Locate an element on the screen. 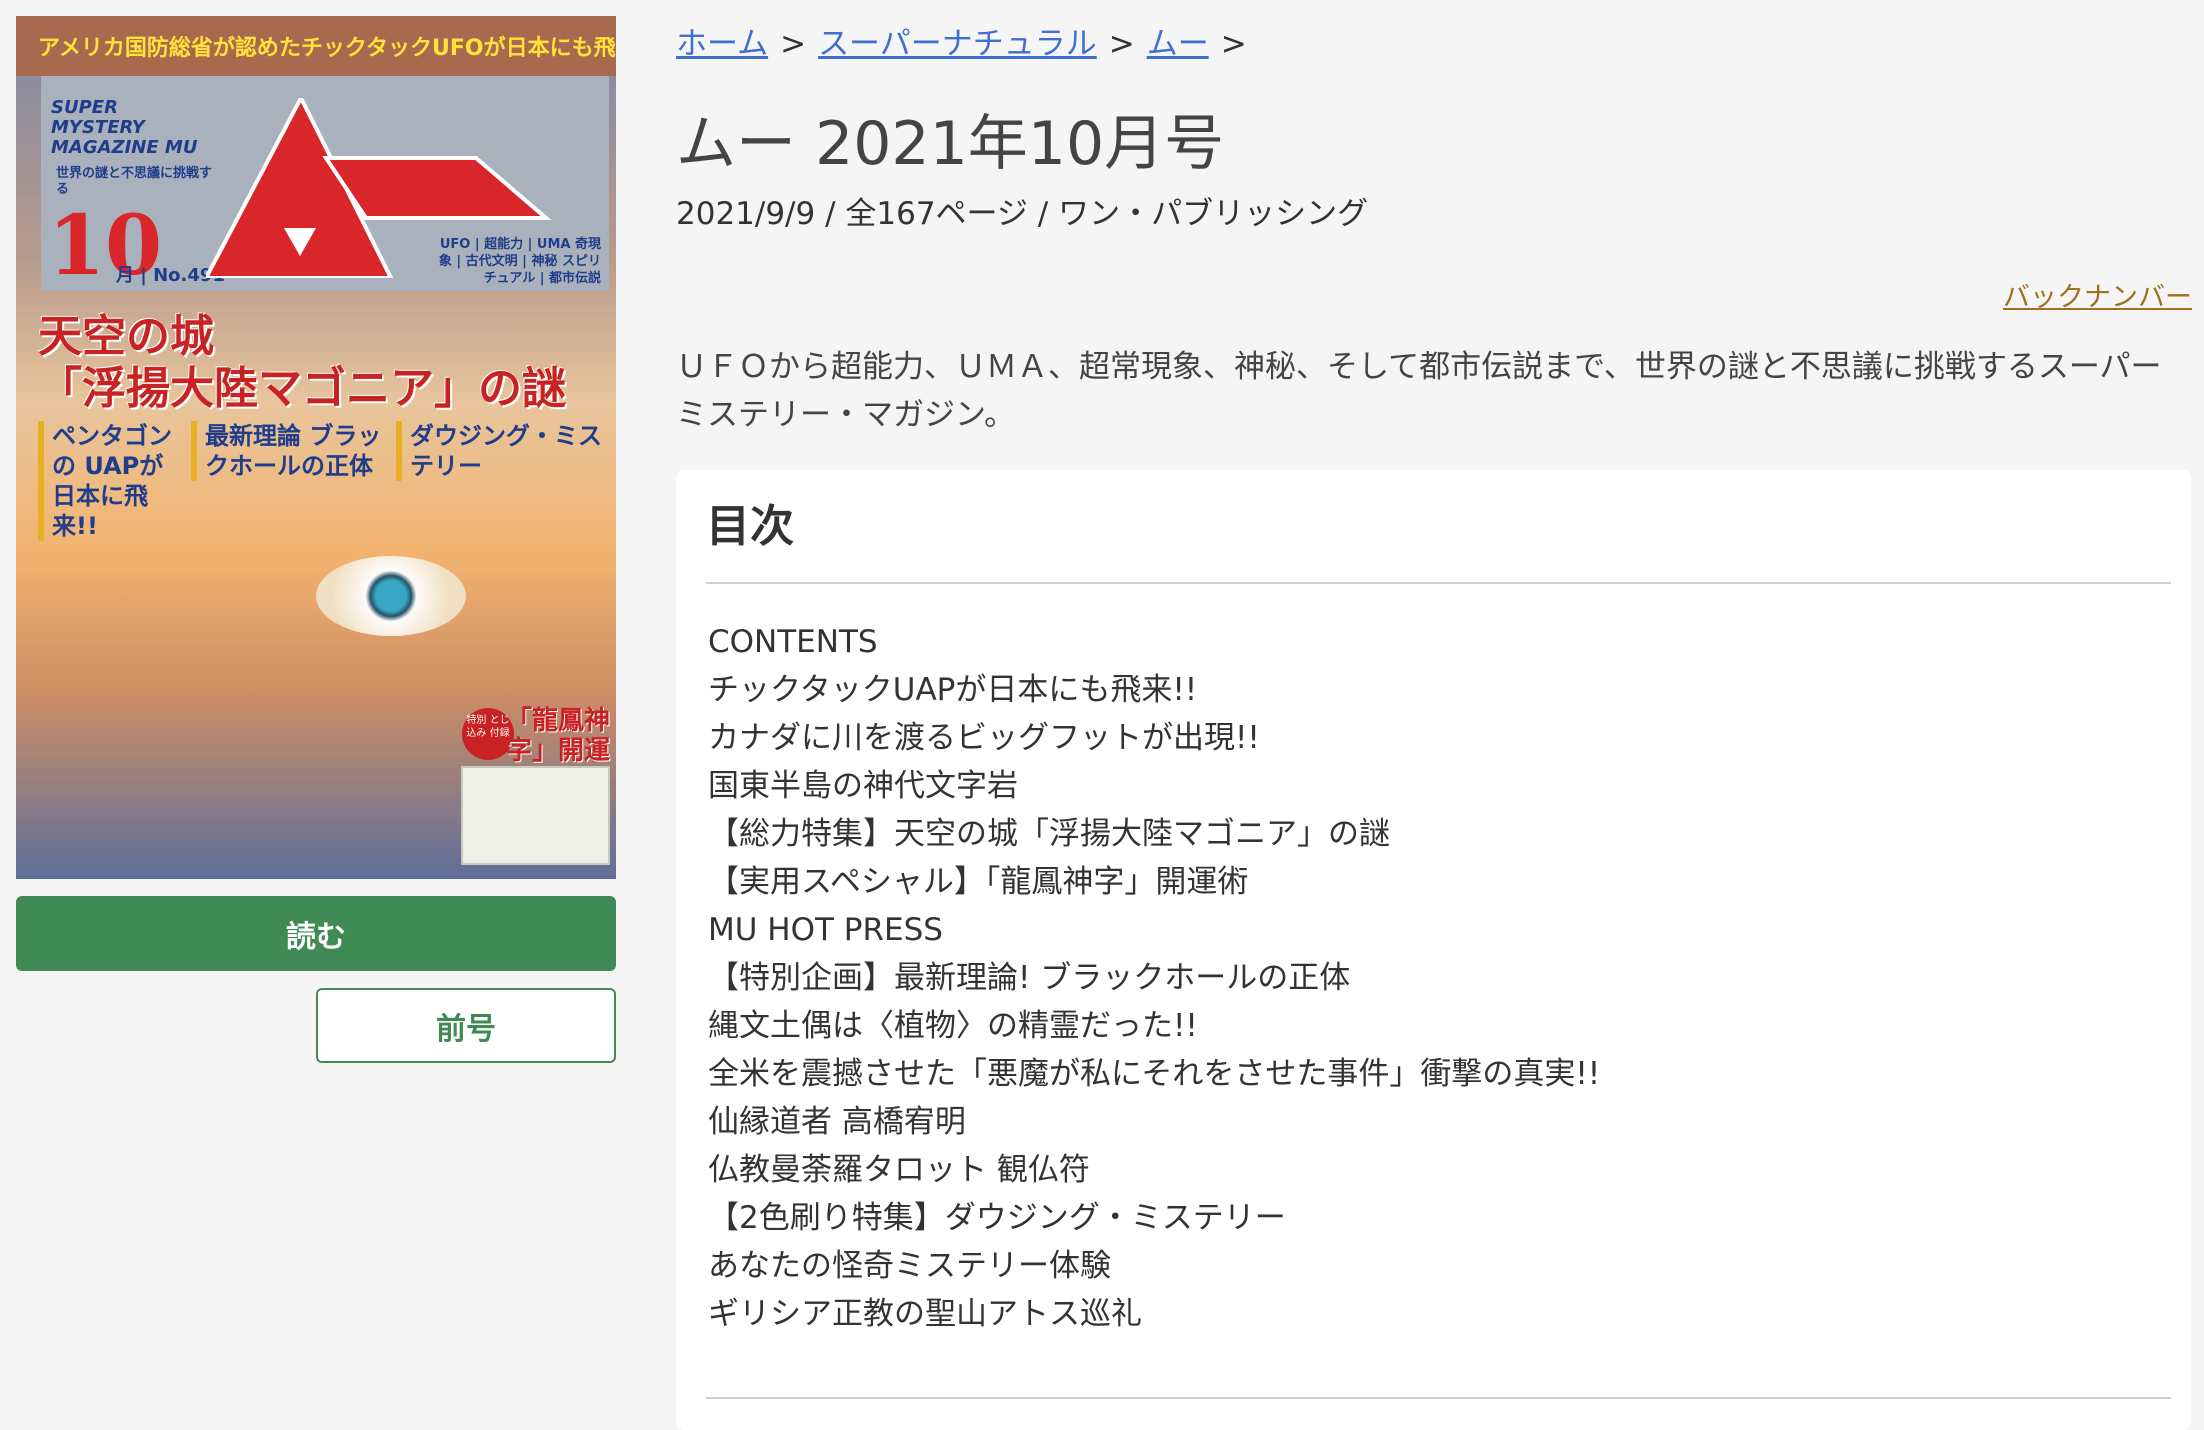  breadcrumb: ホーム > スーパーナチュラル > ムー > is located at coordinates (967, 40).